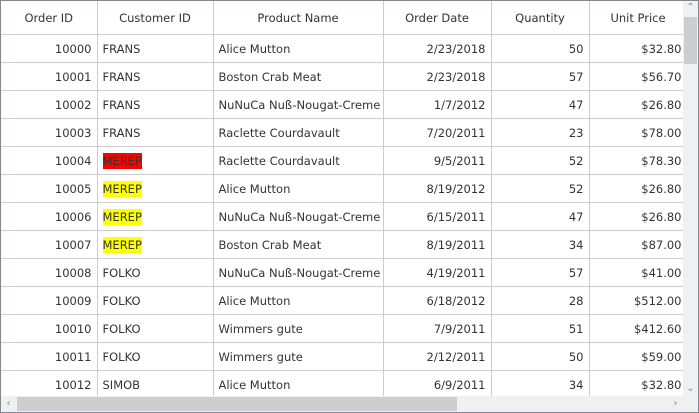 This screenshot has height=413, width=699. I want to click on table-row: 10009 FOLKO Alice Mutton 6/18/2012 28 $512.00, so click(342, 300).